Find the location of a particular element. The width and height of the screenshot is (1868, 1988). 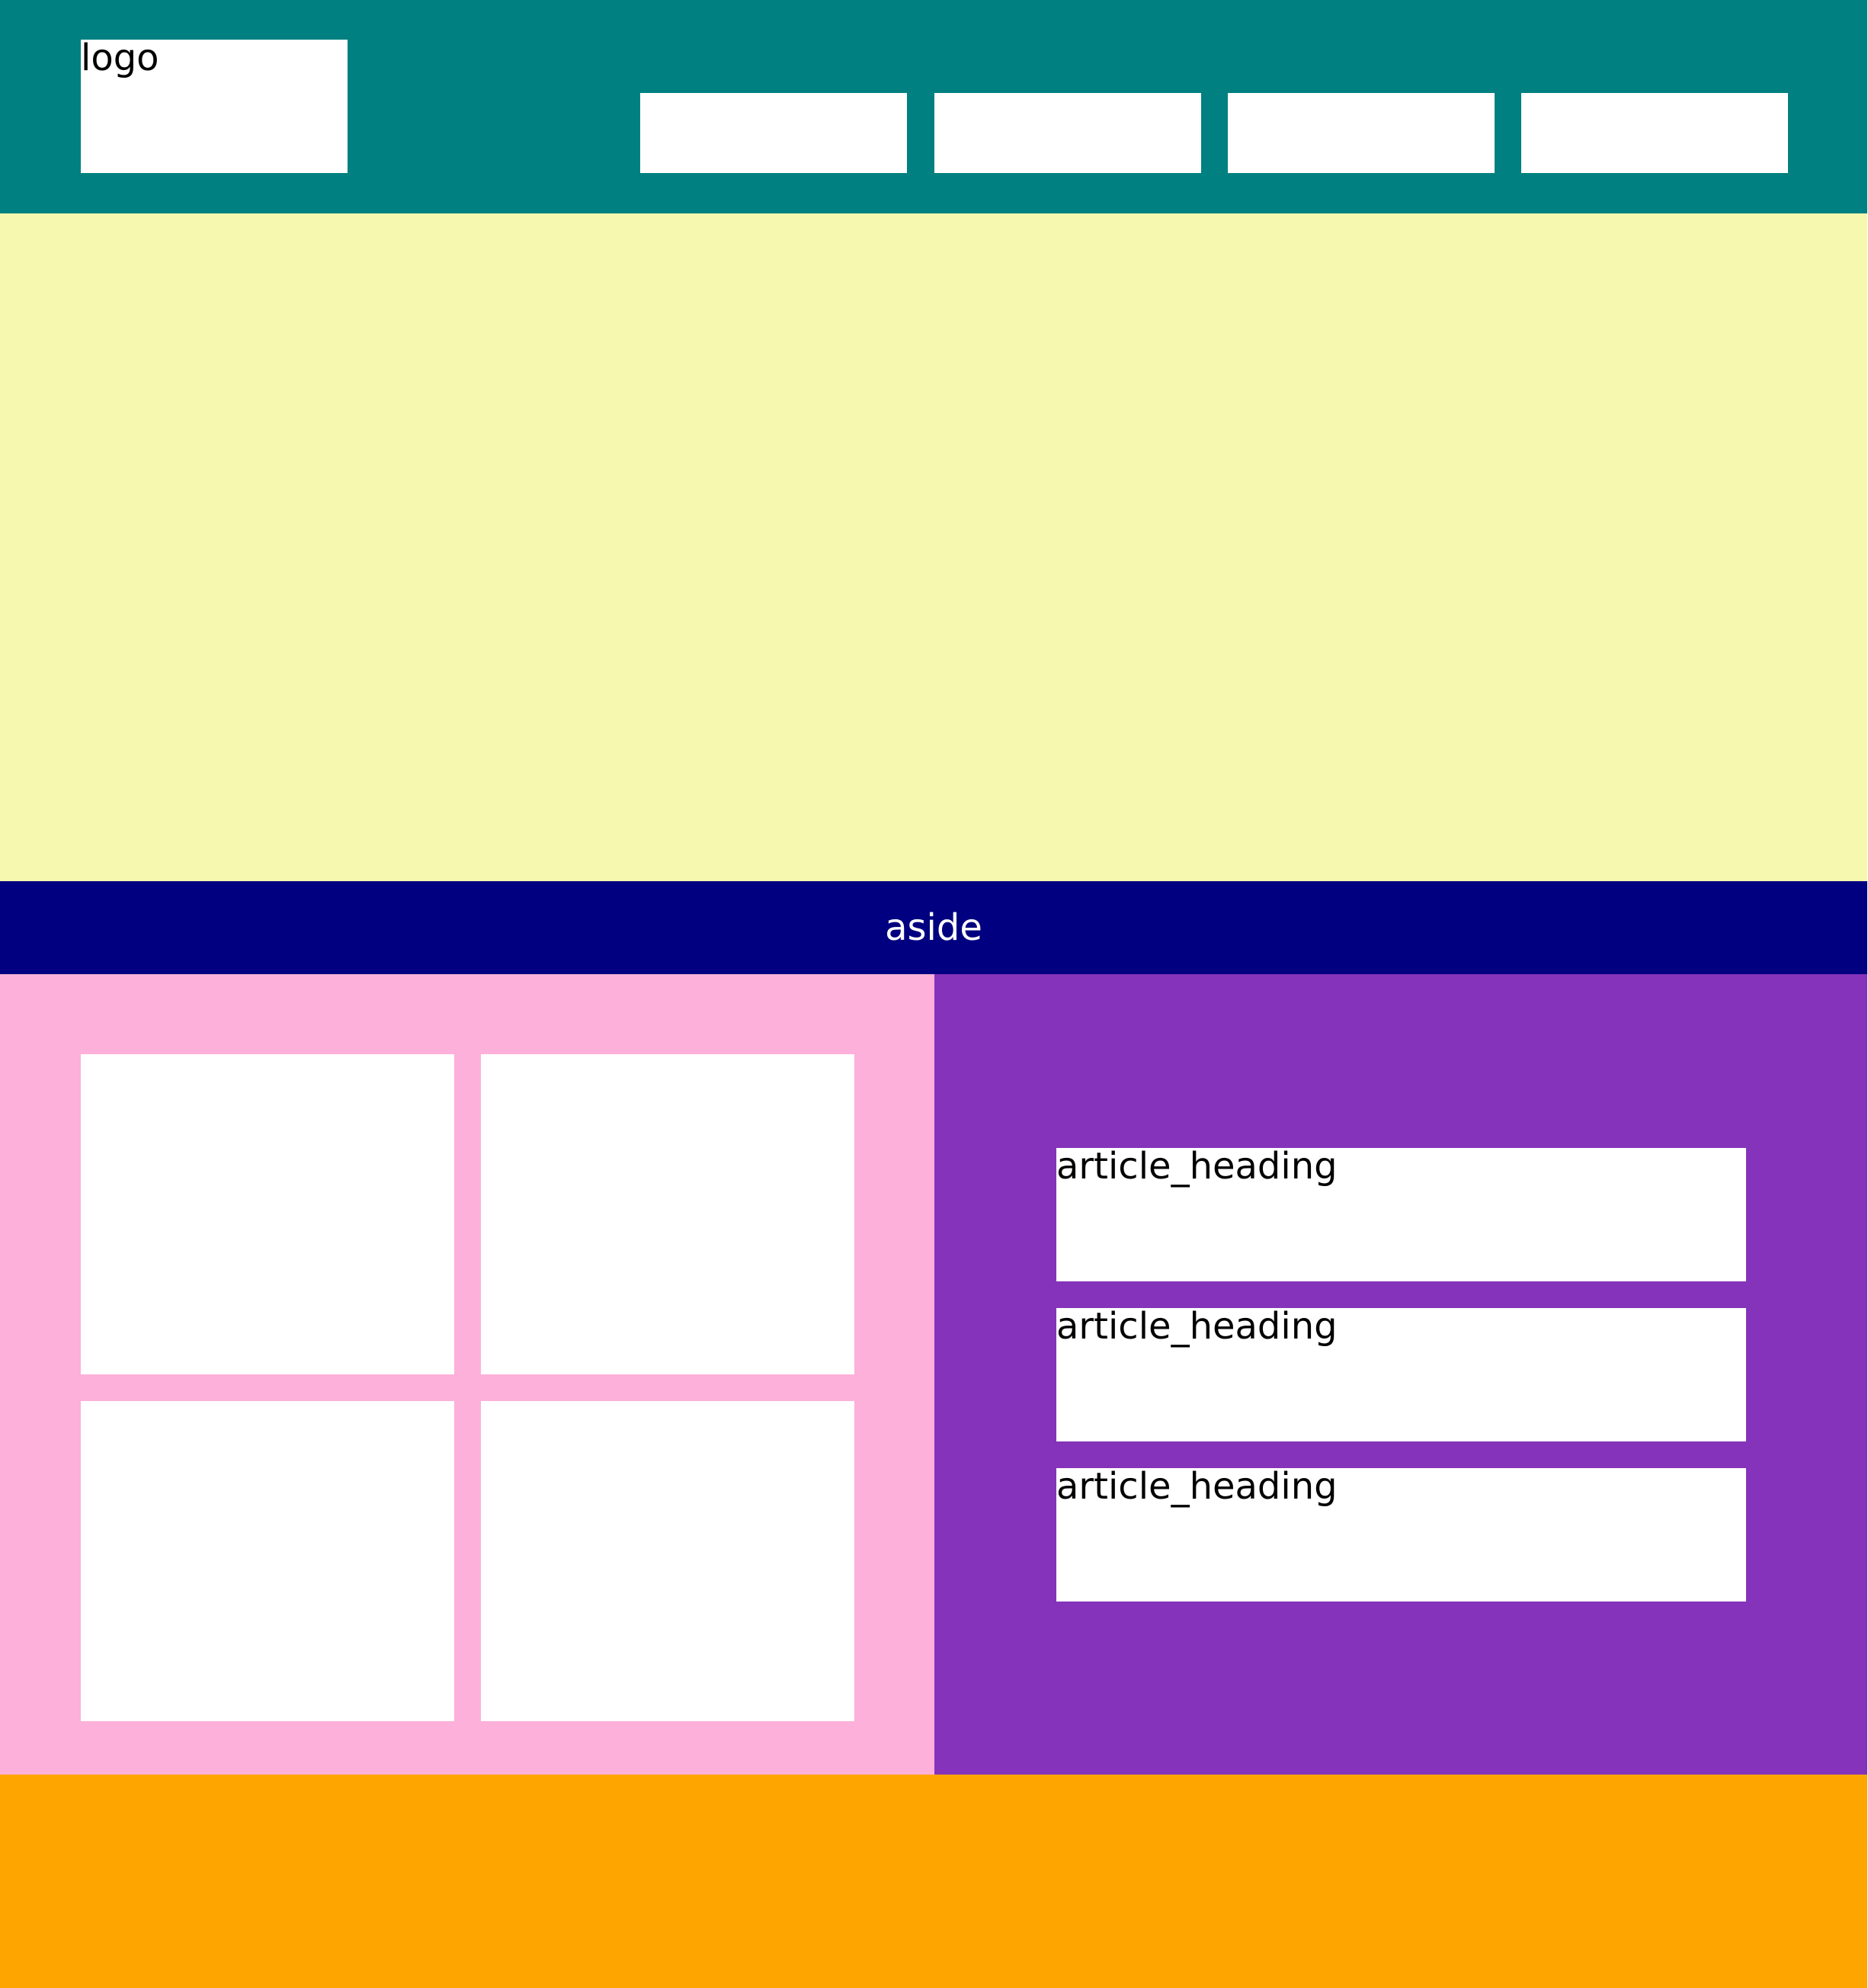

site-footer is located at coordinates (934, 1881).